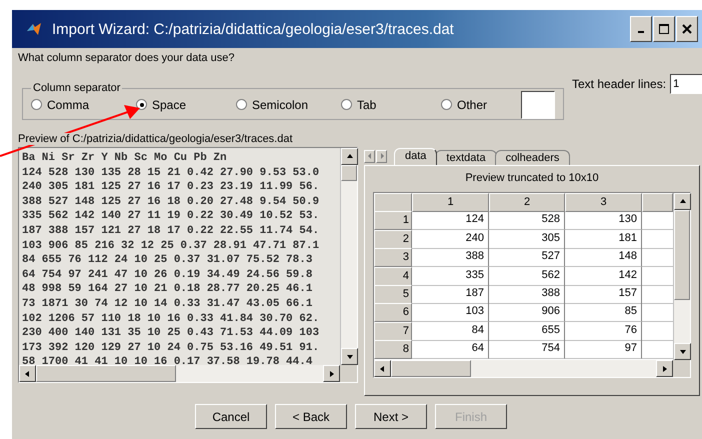  I want to click on table-cell: 130, so click(603, 220).